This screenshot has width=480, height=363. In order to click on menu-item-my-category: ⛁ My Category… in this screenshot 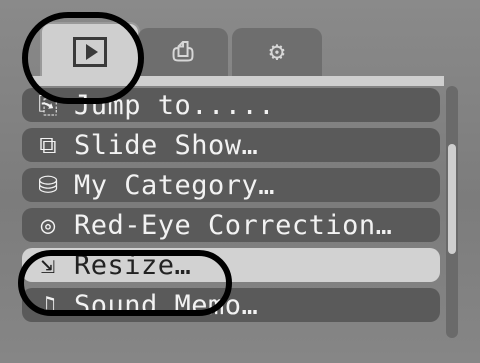, I will do `click(231, 185)`.